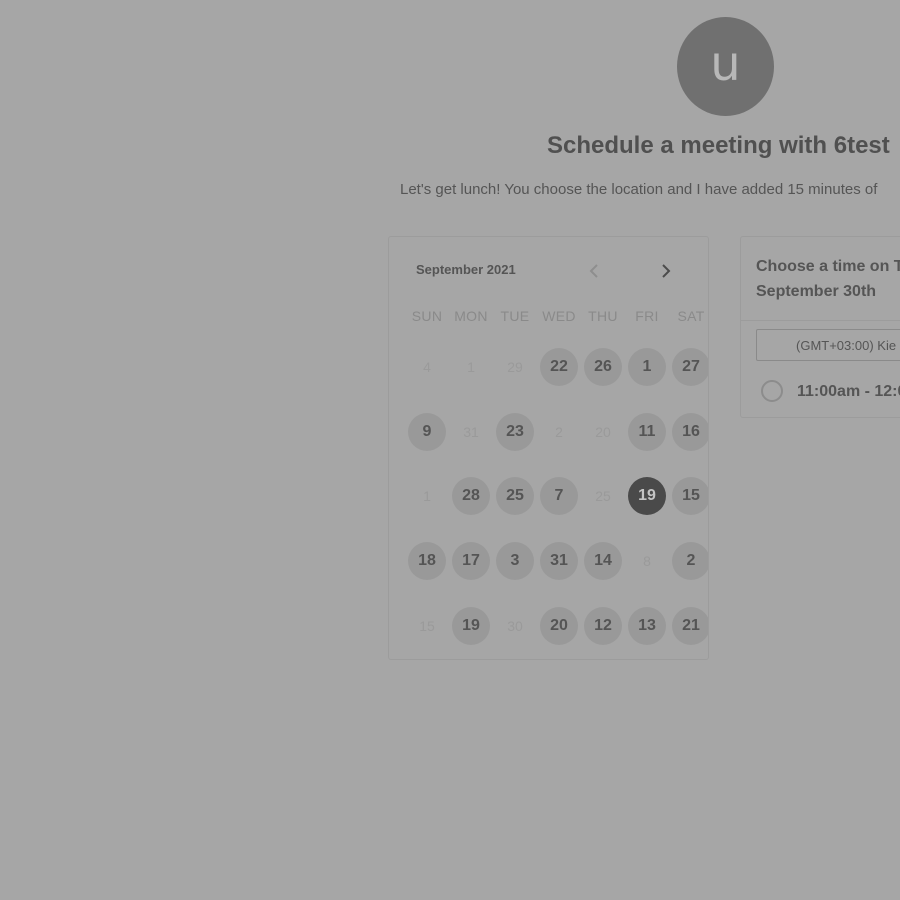 Image resolution: width=900 pixels, height=900 pixels. What do you see at coordinates (471, 561) in the screenshot?
I see `calendar-day: 17` at bounding box center [471, 561].